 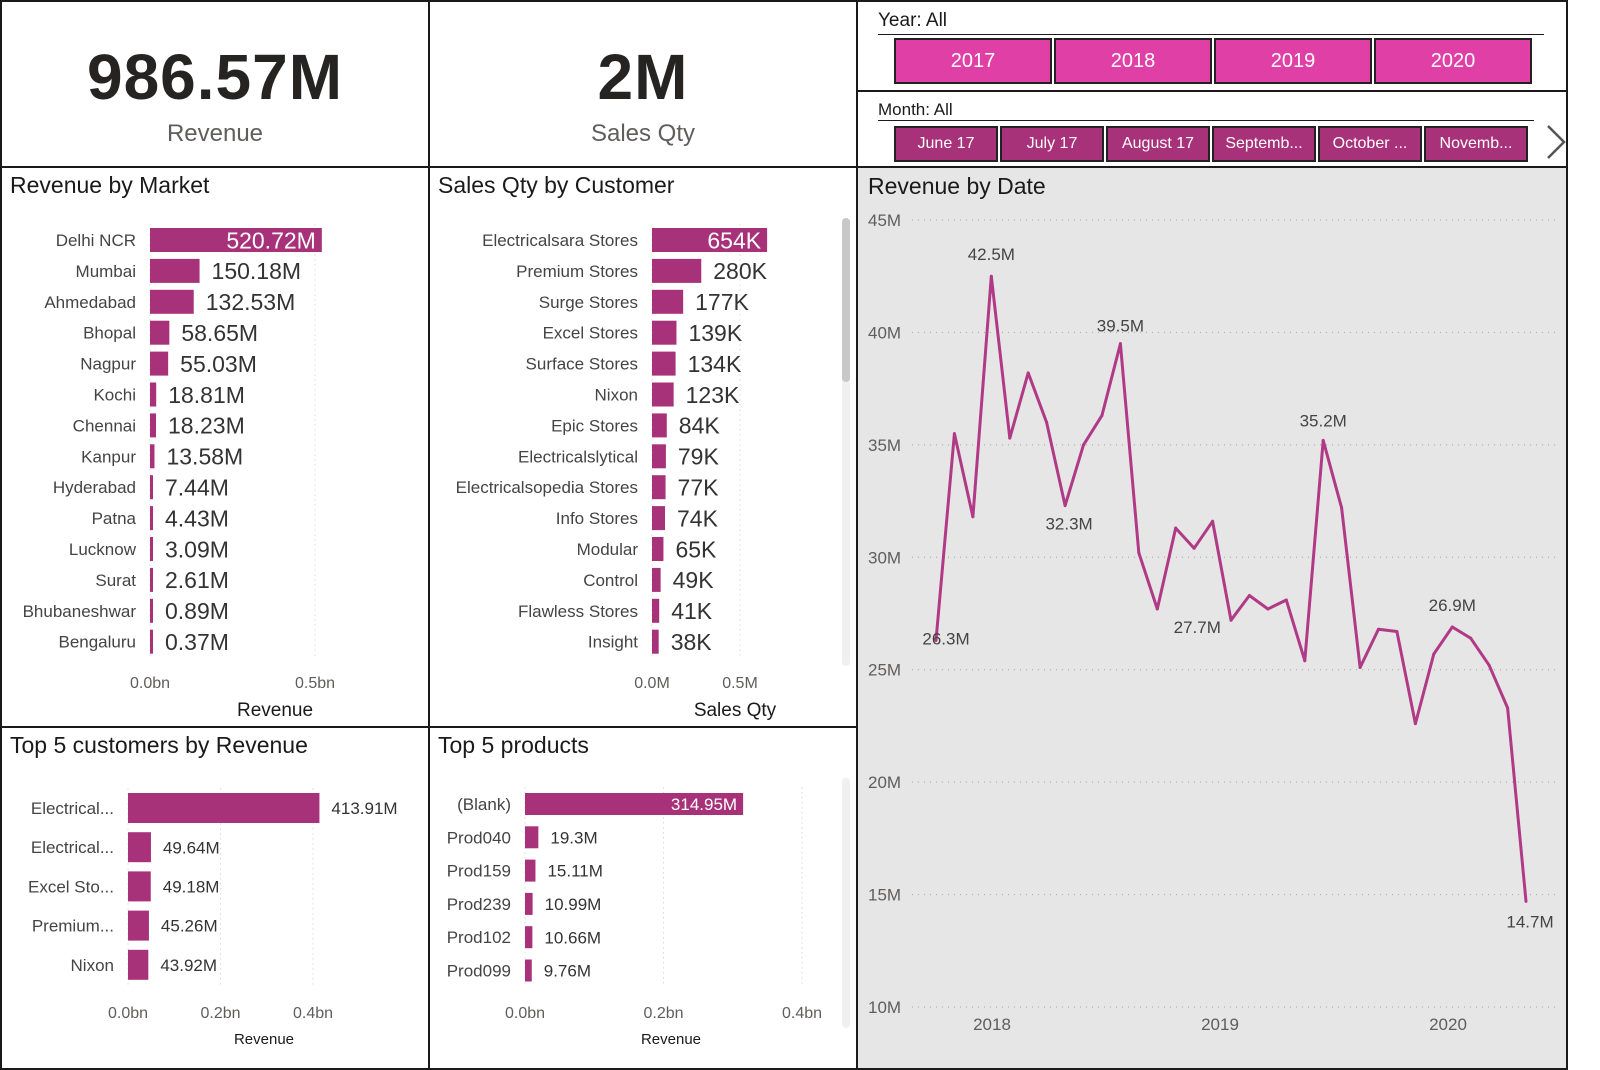 What do you see at coordinates (884, 1007) in the screenshot?
I see `y-tick-label: 10M` at bounding box center [884, 1007].